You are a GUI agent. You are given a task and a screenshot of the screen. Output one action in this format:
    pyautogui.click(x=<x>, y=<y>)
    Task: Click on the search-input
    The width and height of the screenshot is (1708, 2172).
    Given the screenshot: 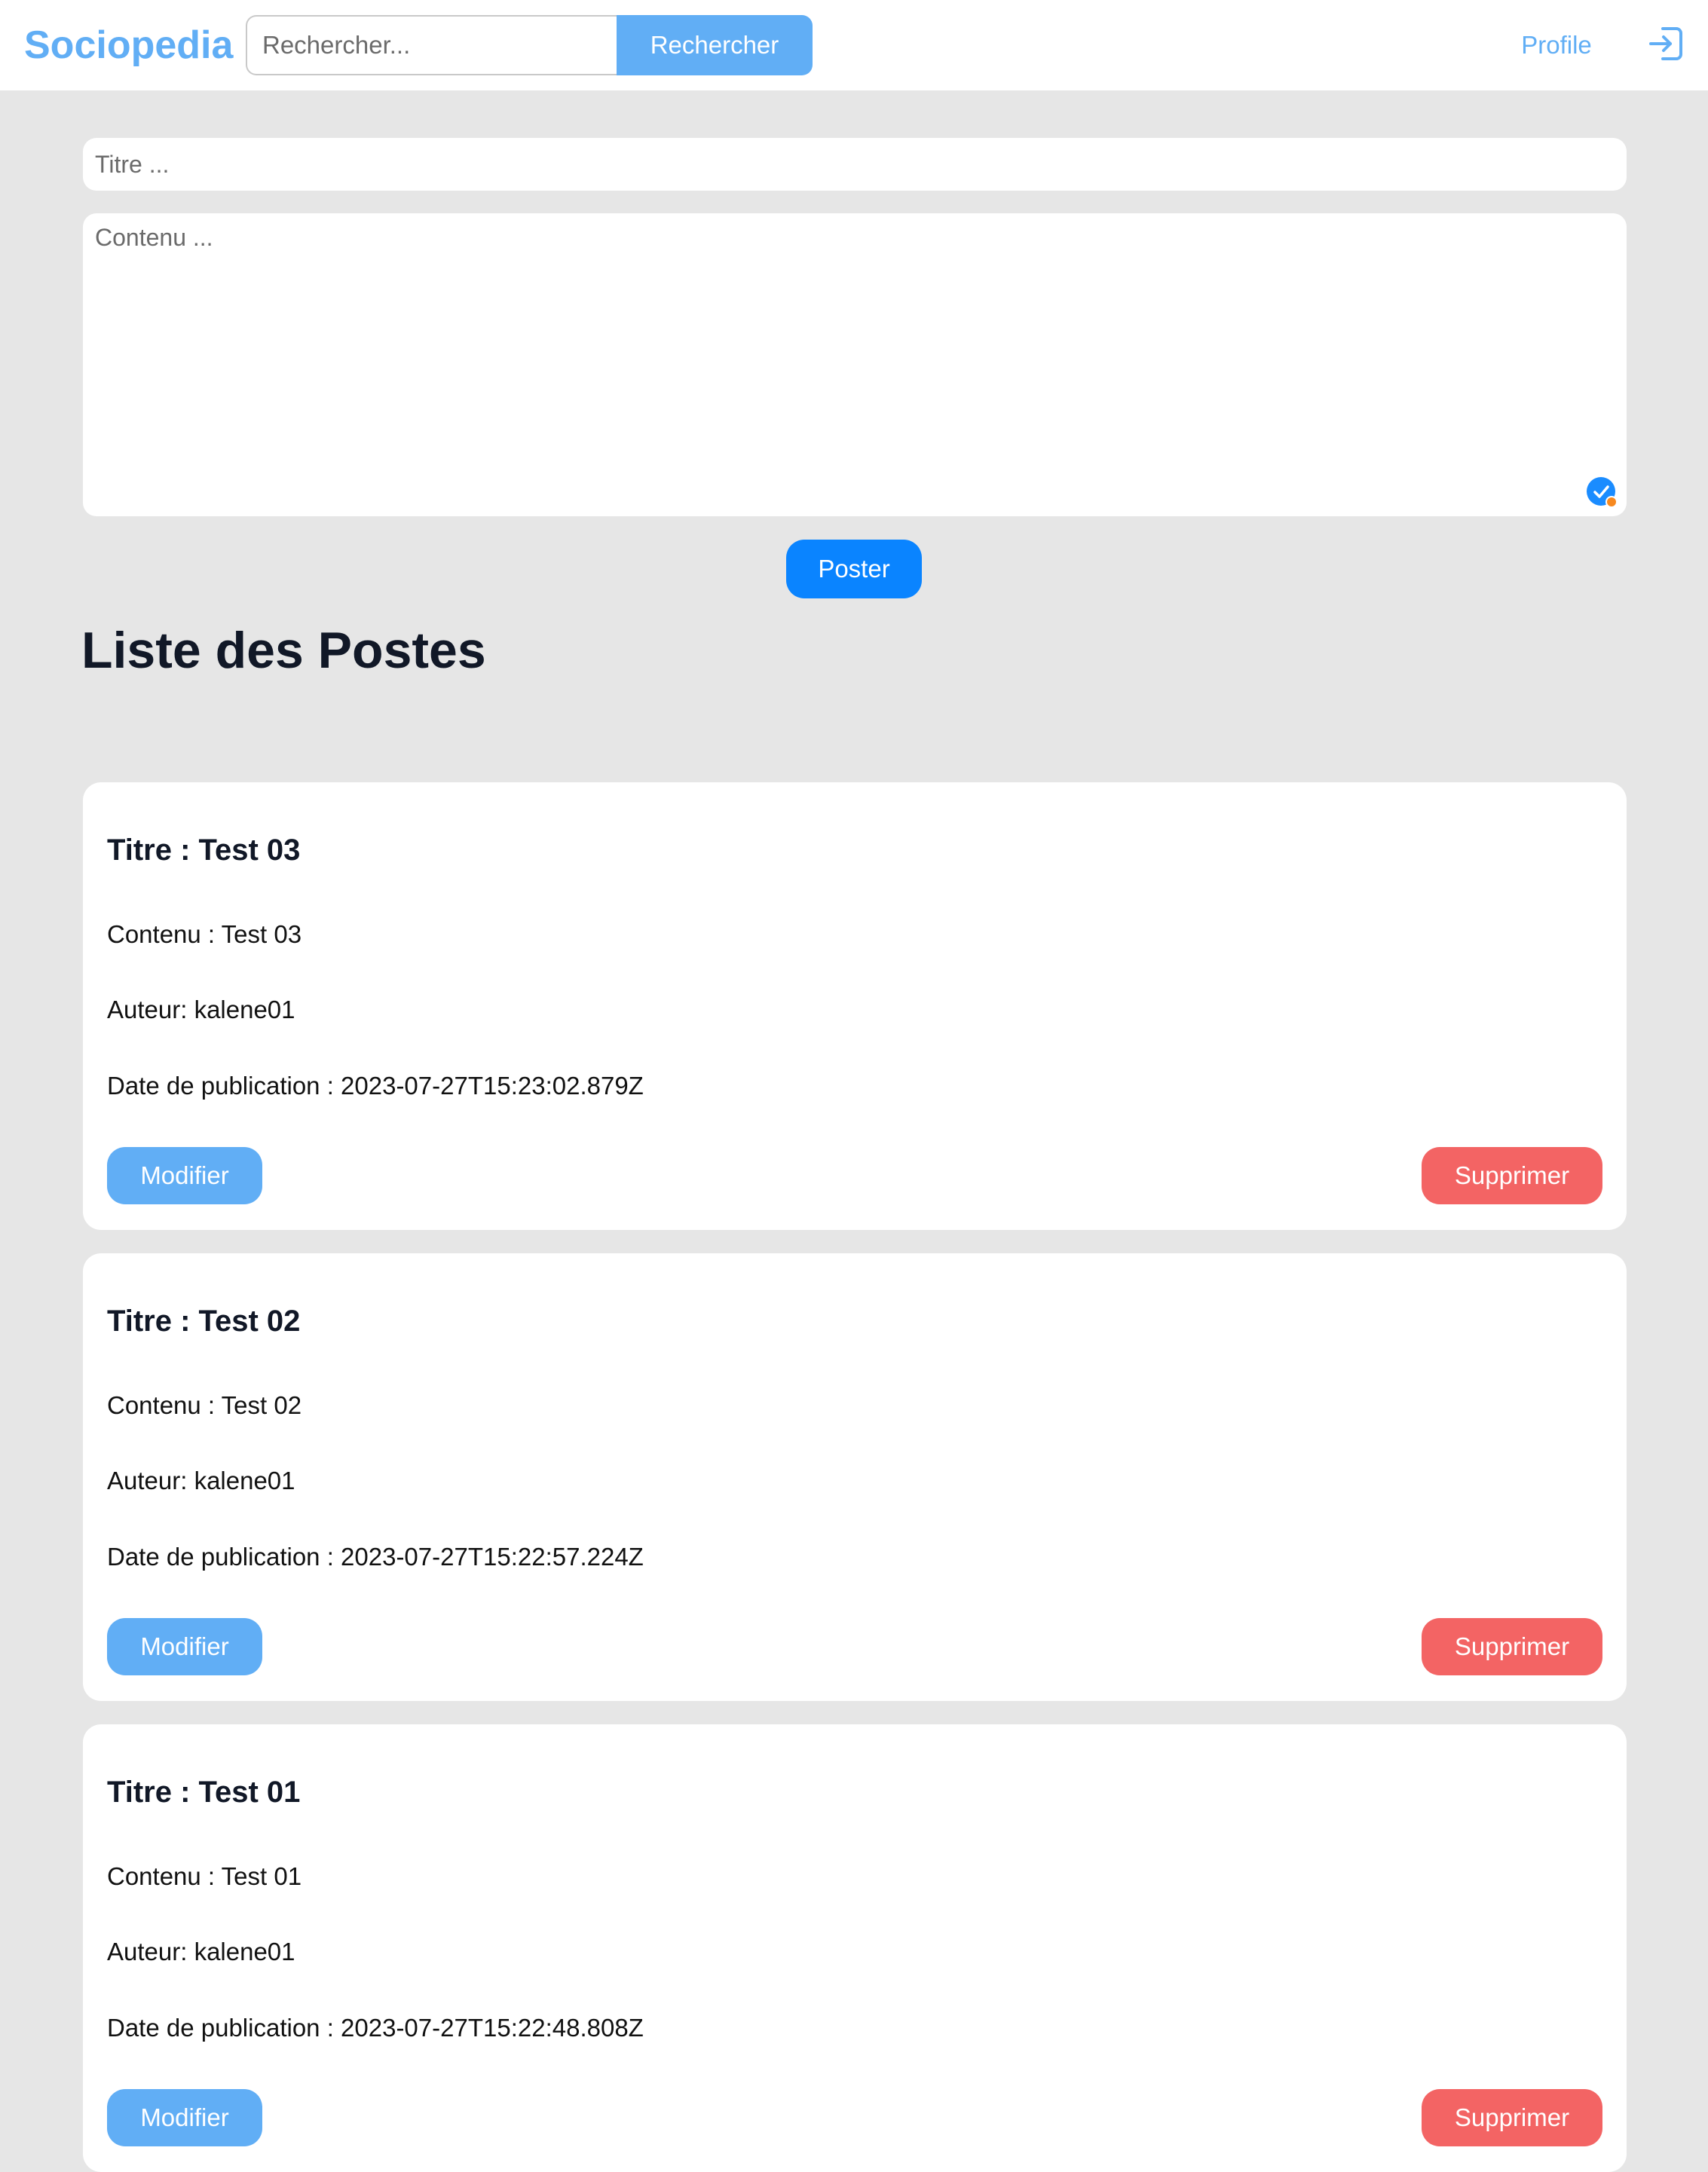 What is the action you would take?
    pyautogui.click(x=432, y=45)
    